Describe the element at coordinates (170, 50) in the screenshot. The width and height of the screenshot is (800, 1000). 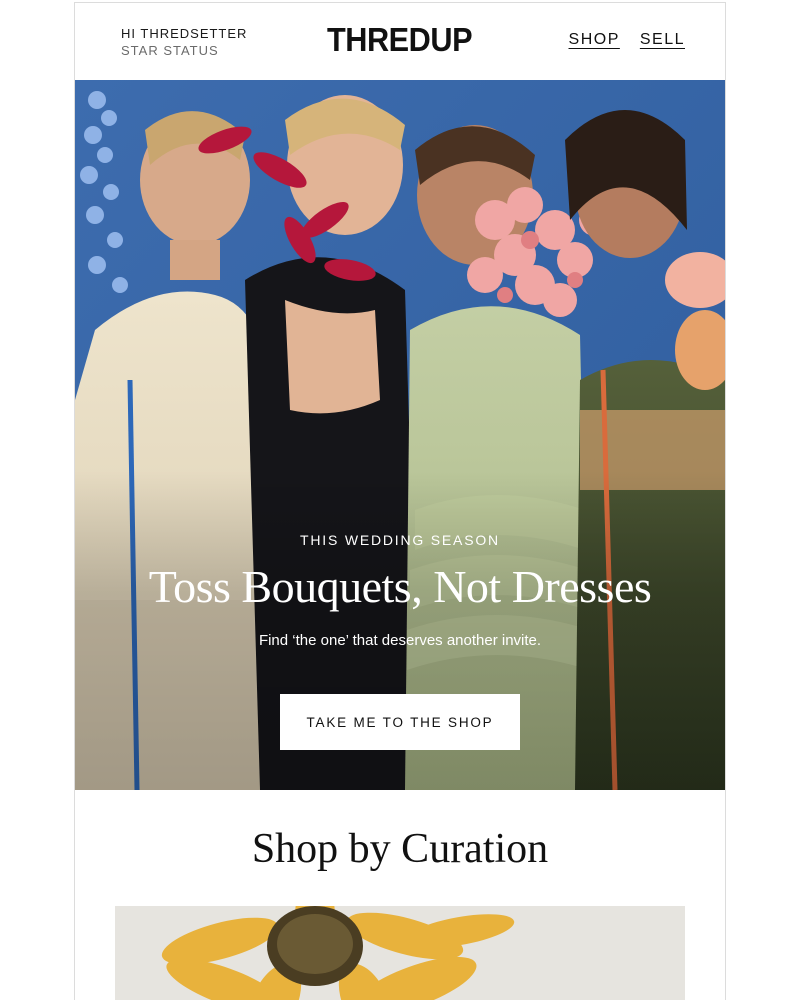
I see `member-status: STAR STATUS` at that location.